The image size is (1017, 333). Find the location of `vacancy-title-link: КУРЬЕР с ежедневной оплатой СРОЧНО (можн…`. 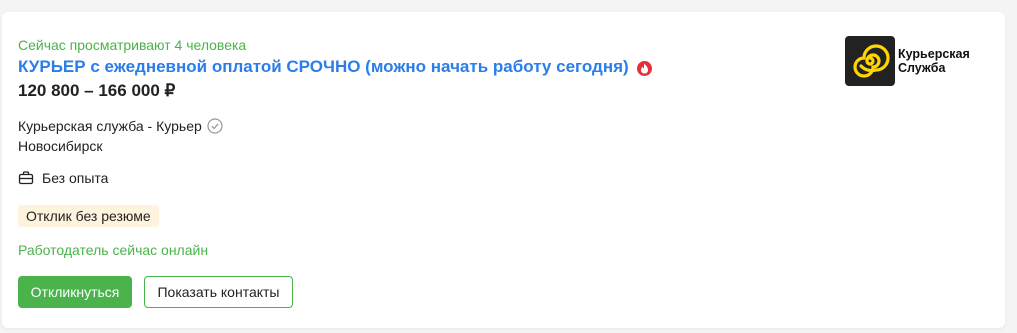

vacancy-title-link: КУРЬЕР с ежедневной оплатой СРОЧНО (можн… is located at coordinates (323, 67).